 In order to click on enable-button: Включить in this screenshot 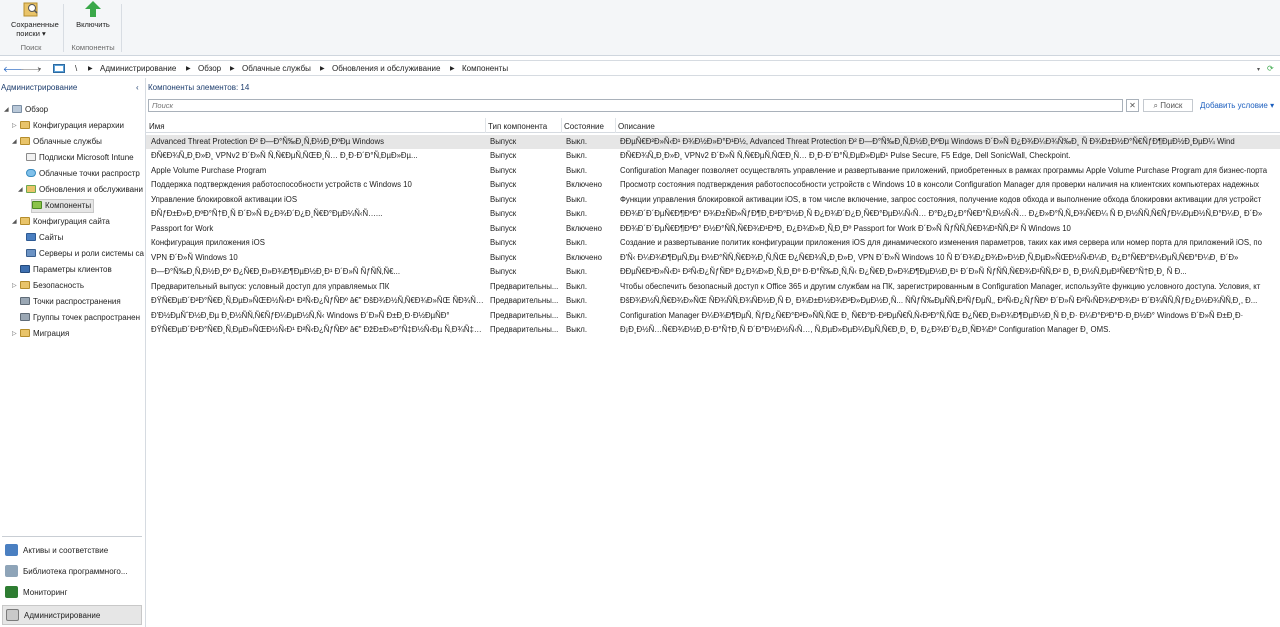, I will do `click(93, 21)`.